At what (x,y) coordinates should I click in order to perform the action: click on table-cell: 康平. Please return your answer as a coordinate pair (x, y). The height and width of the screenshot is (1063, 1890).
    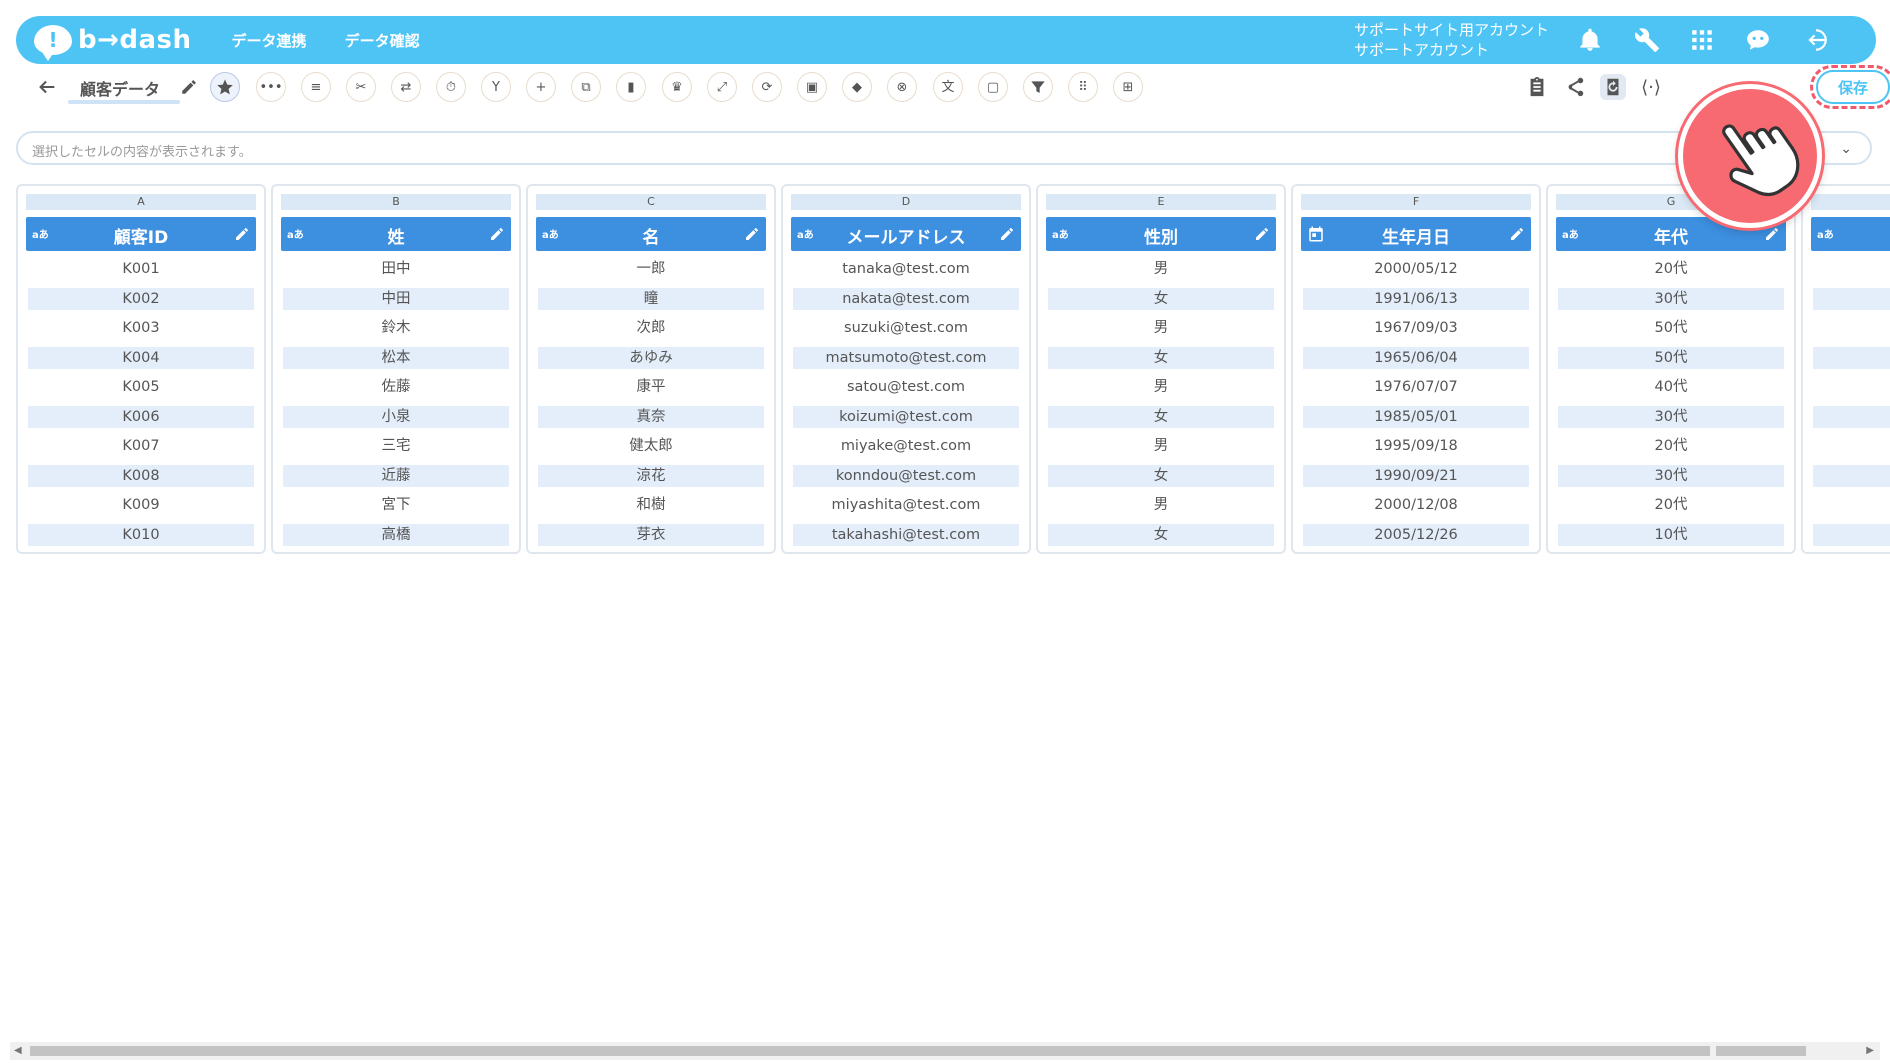
    Looking at the image, I should click on (651, 387).